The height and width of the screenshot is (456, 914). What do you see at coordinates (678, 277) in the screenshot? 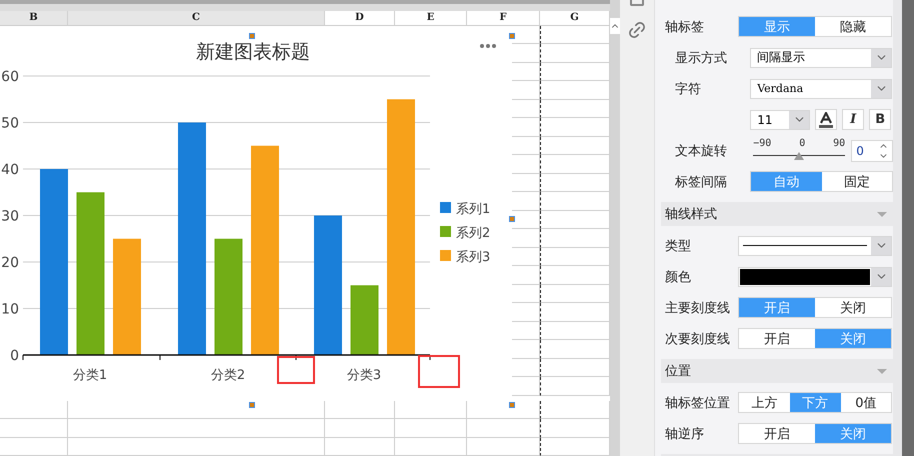
I see `field-label: 颜色` at bounding box center [678, 277].